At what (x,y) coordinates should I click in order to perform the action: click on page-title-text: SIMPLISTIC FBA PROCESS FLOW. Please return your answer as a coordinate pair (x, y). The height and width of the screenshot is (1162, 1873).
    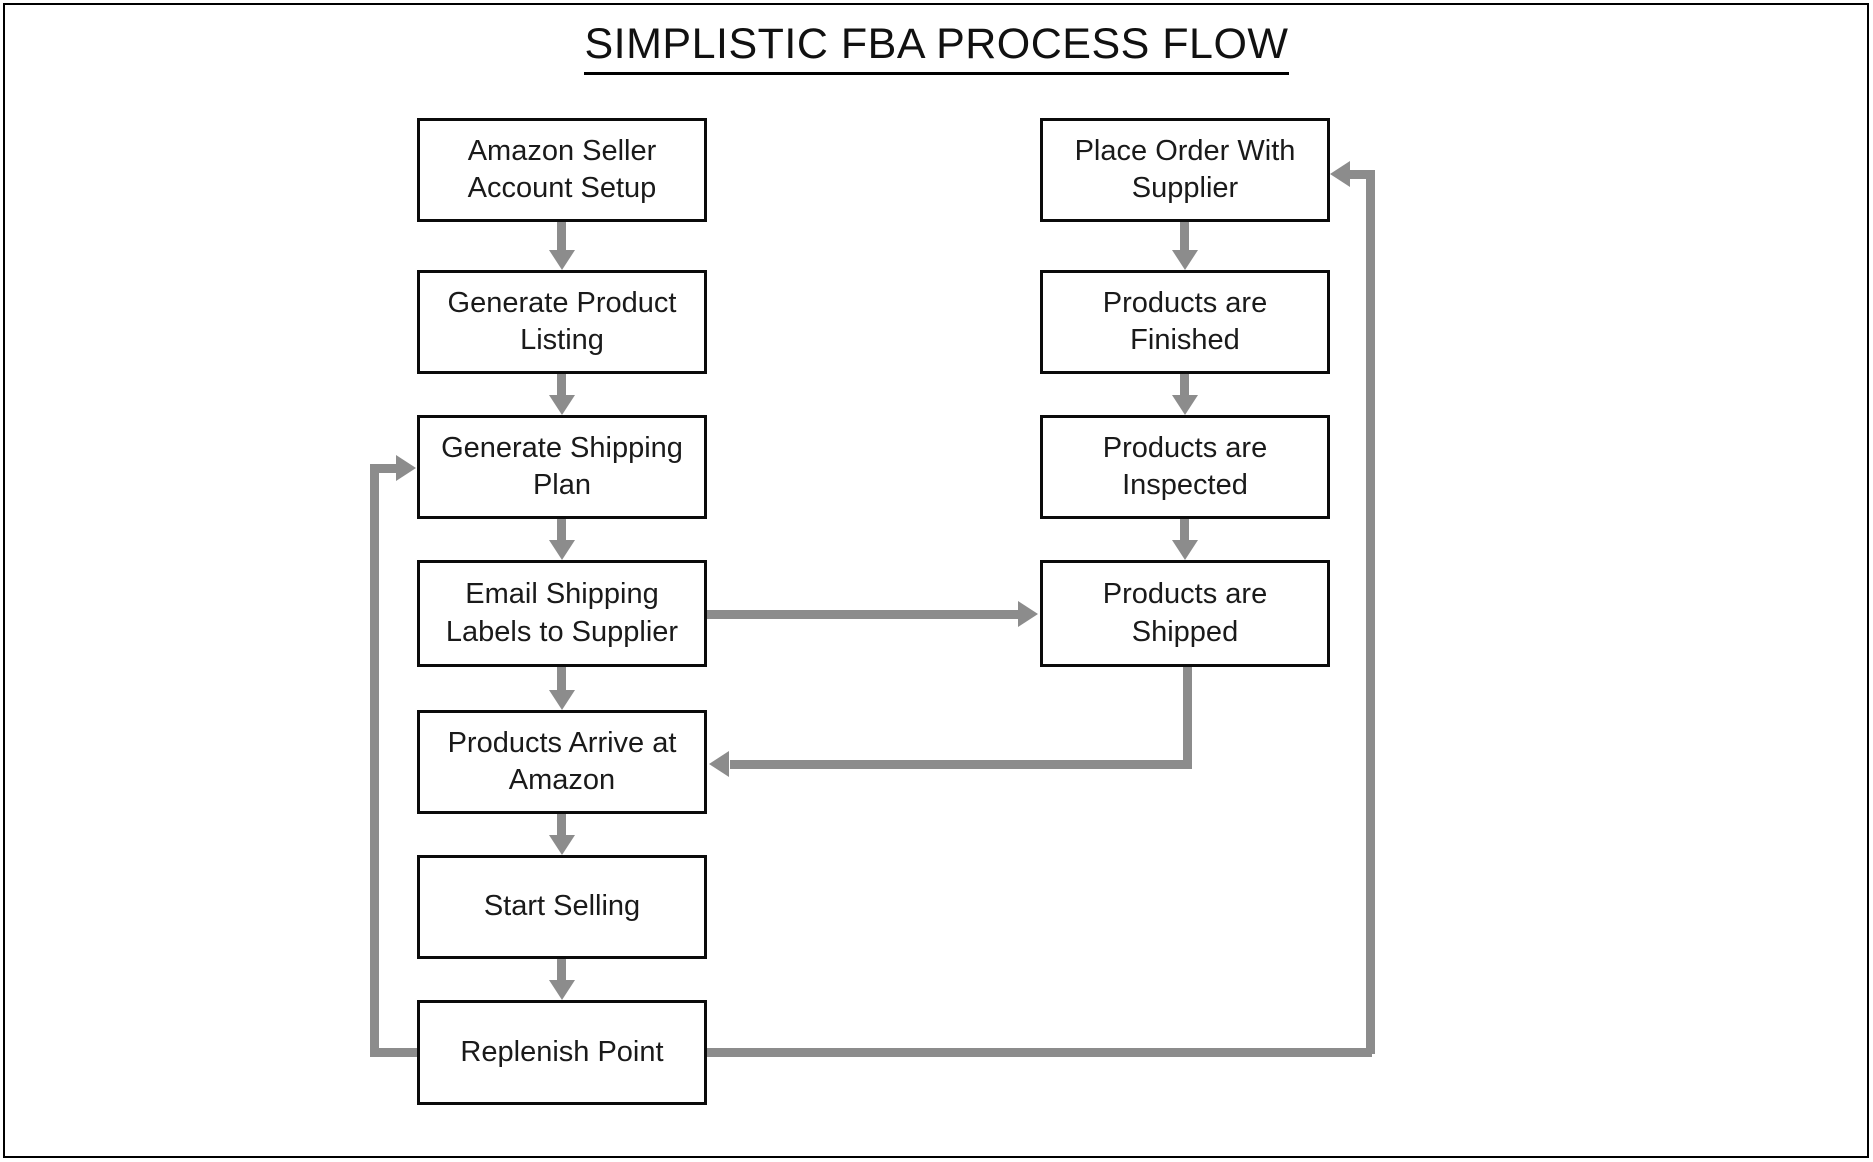
    Looking at the image, I should click on (936, 47).